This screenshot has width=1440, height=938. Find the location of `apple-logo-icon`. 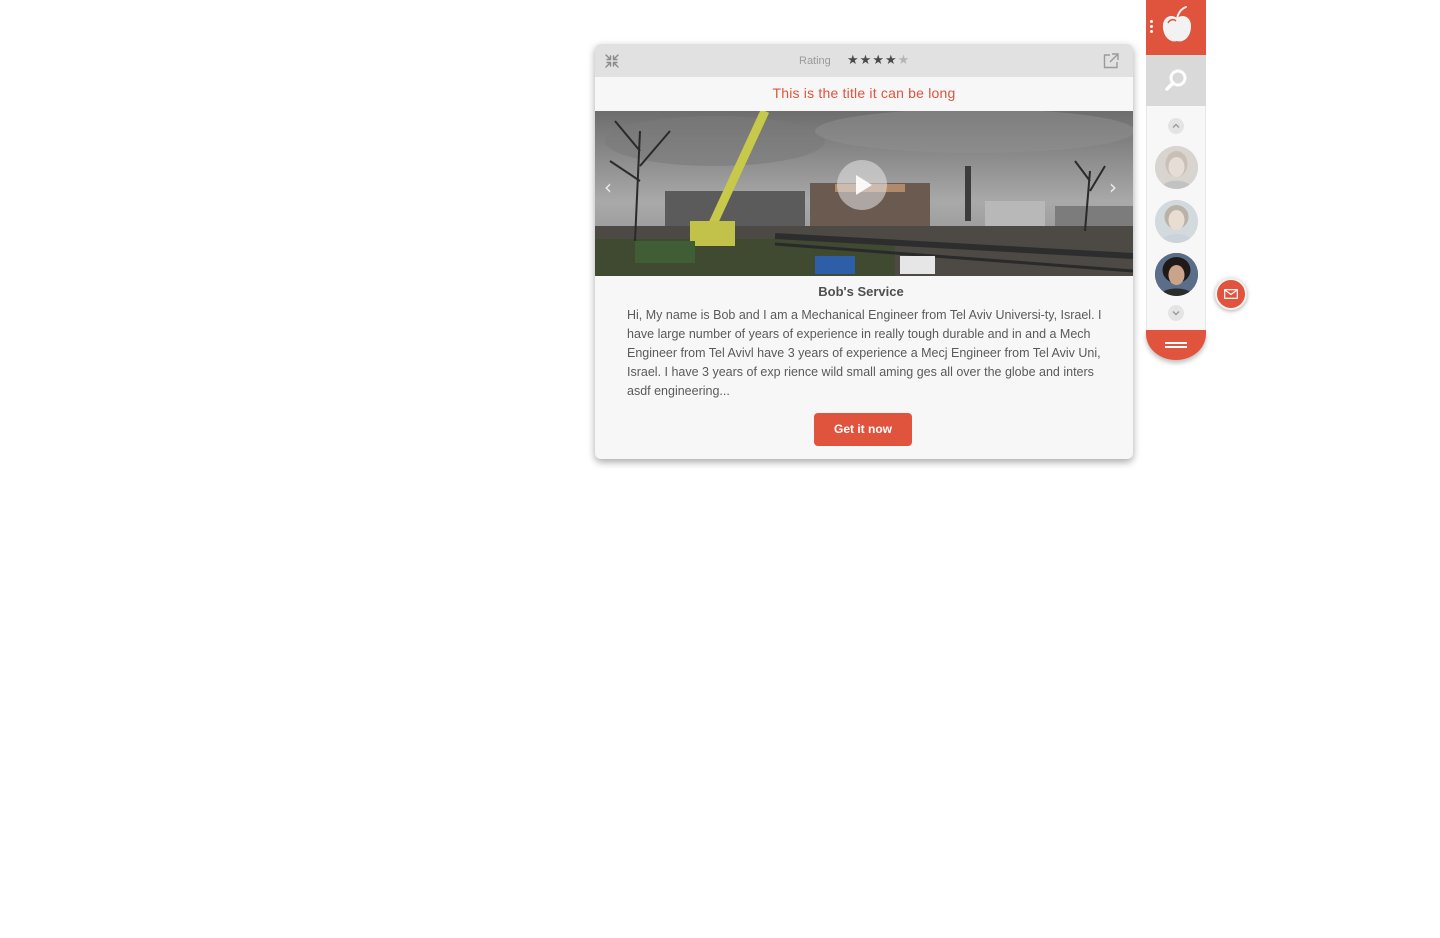

apple-logo-icon is located at coordinates (1177, 24).